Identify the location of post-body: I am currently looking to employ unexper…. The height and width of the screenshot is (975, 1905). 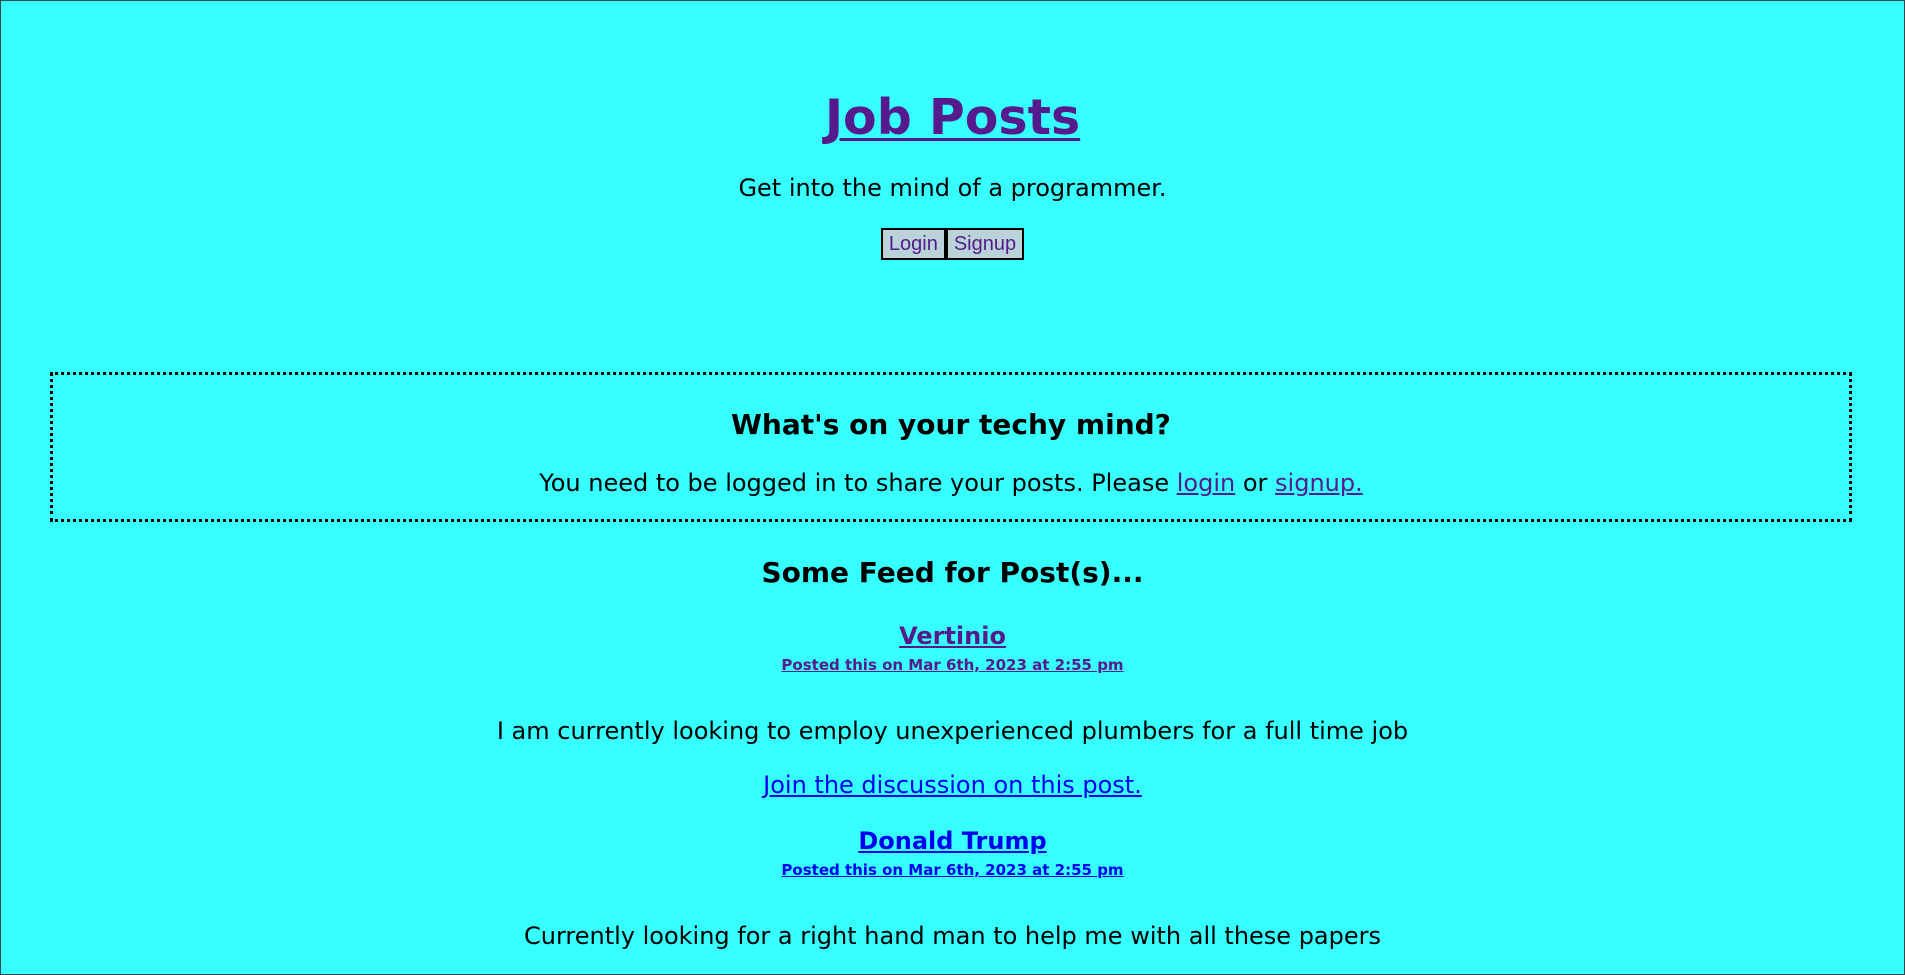
(952, 731).